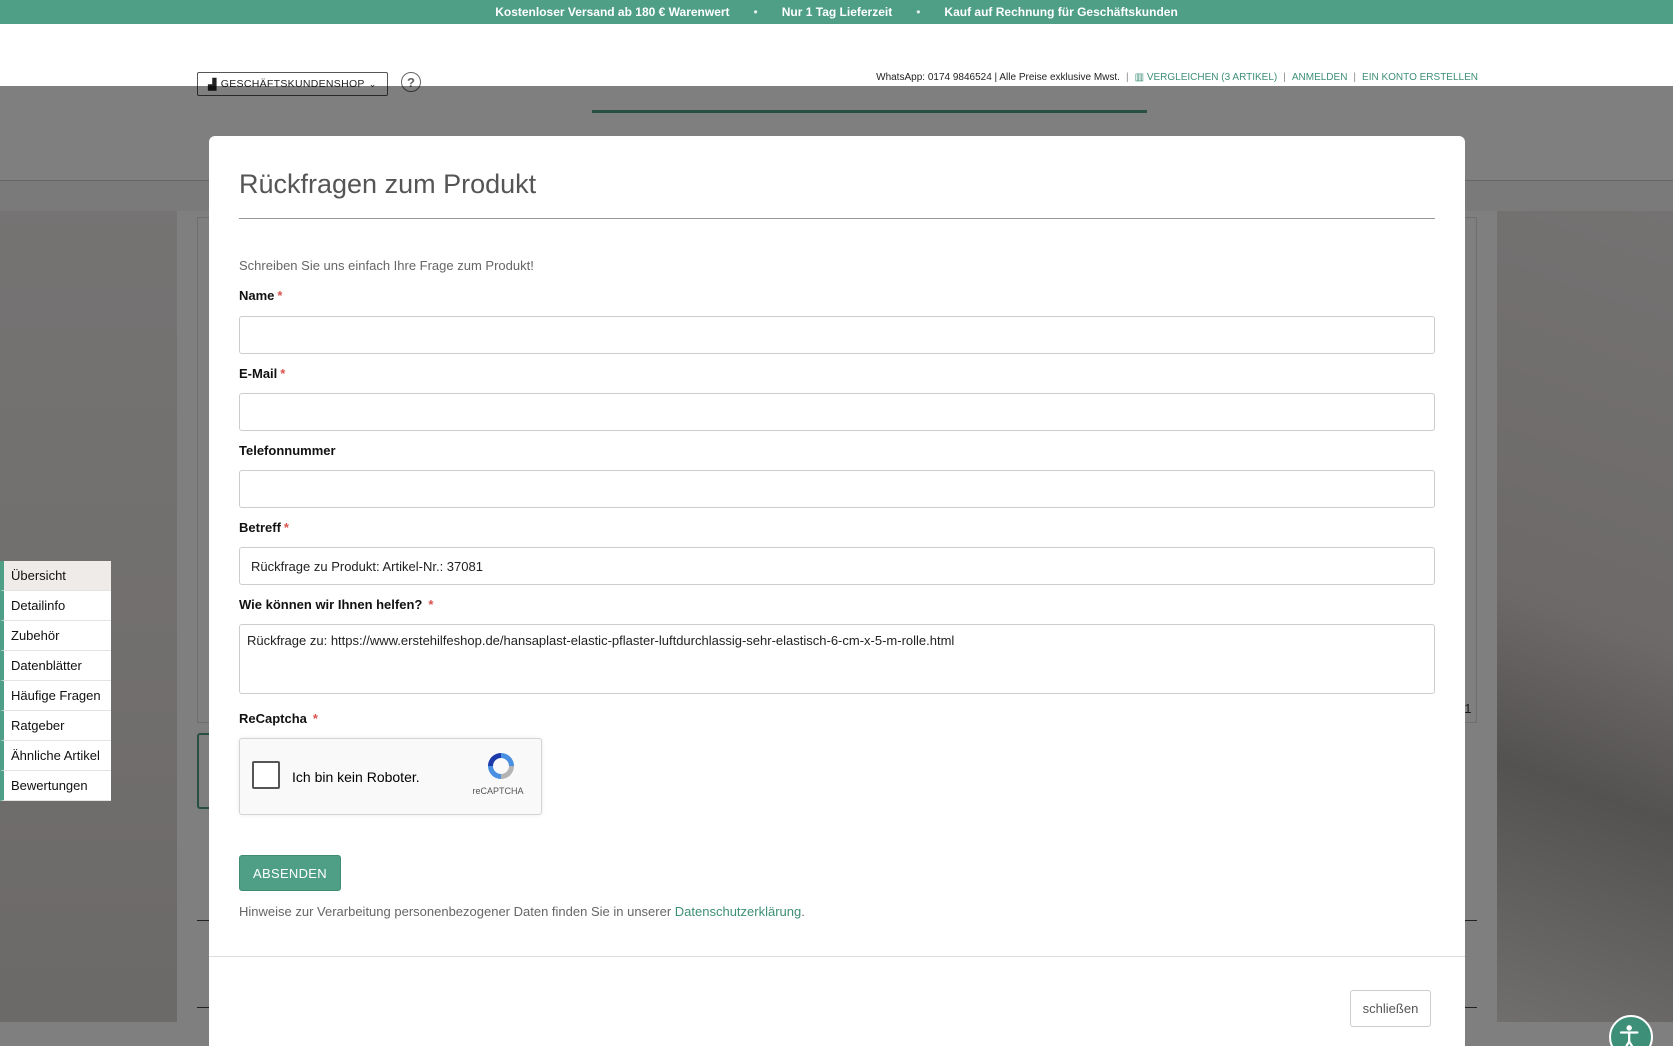 This screenshot has height=1046, width=1673. Describe the element at coordinates (258, 373) in the screenshot. I see `email-label-text: E-Mail` at that location.